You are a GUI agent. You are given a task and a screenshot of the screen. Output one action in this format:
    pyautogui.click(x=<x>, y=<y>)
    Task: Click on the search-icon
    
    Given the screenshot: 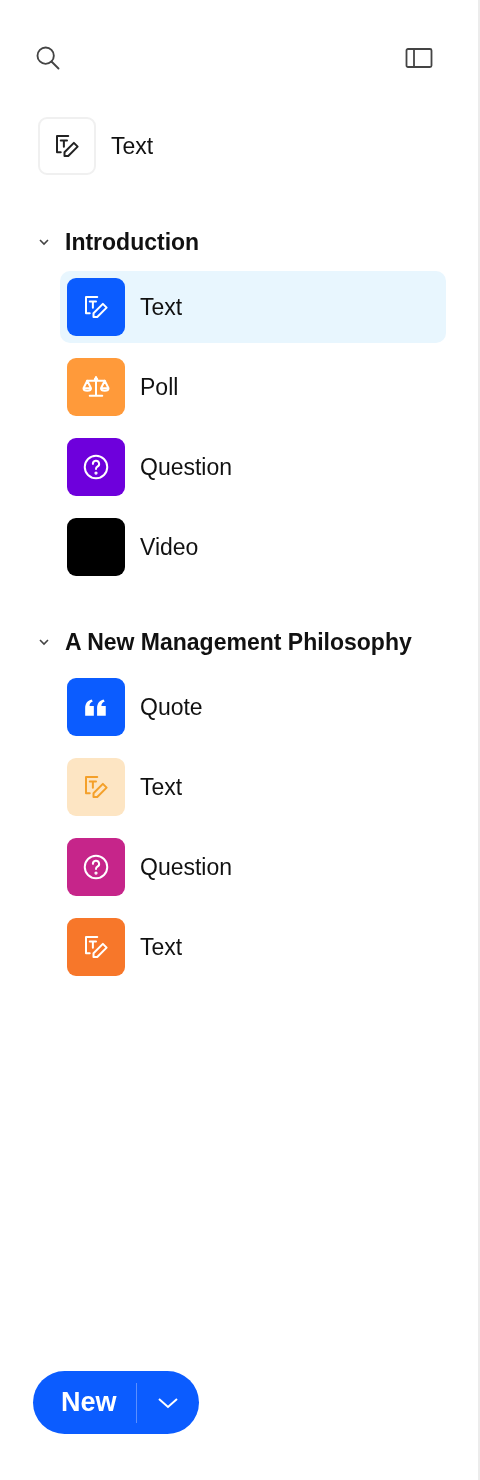 What is the action you would take?
    pyautogui.click(x=48, y=58)
    